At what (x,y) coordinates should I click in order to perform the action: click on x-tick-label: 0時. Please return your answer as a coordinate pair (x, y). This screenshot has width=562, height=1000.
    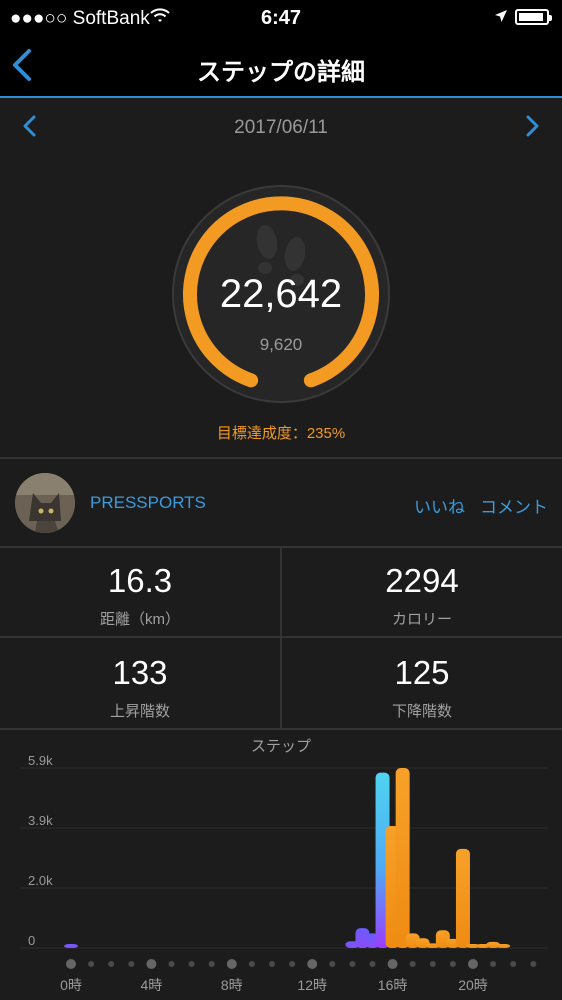
    Looking at the image, I should click on (71, 985).